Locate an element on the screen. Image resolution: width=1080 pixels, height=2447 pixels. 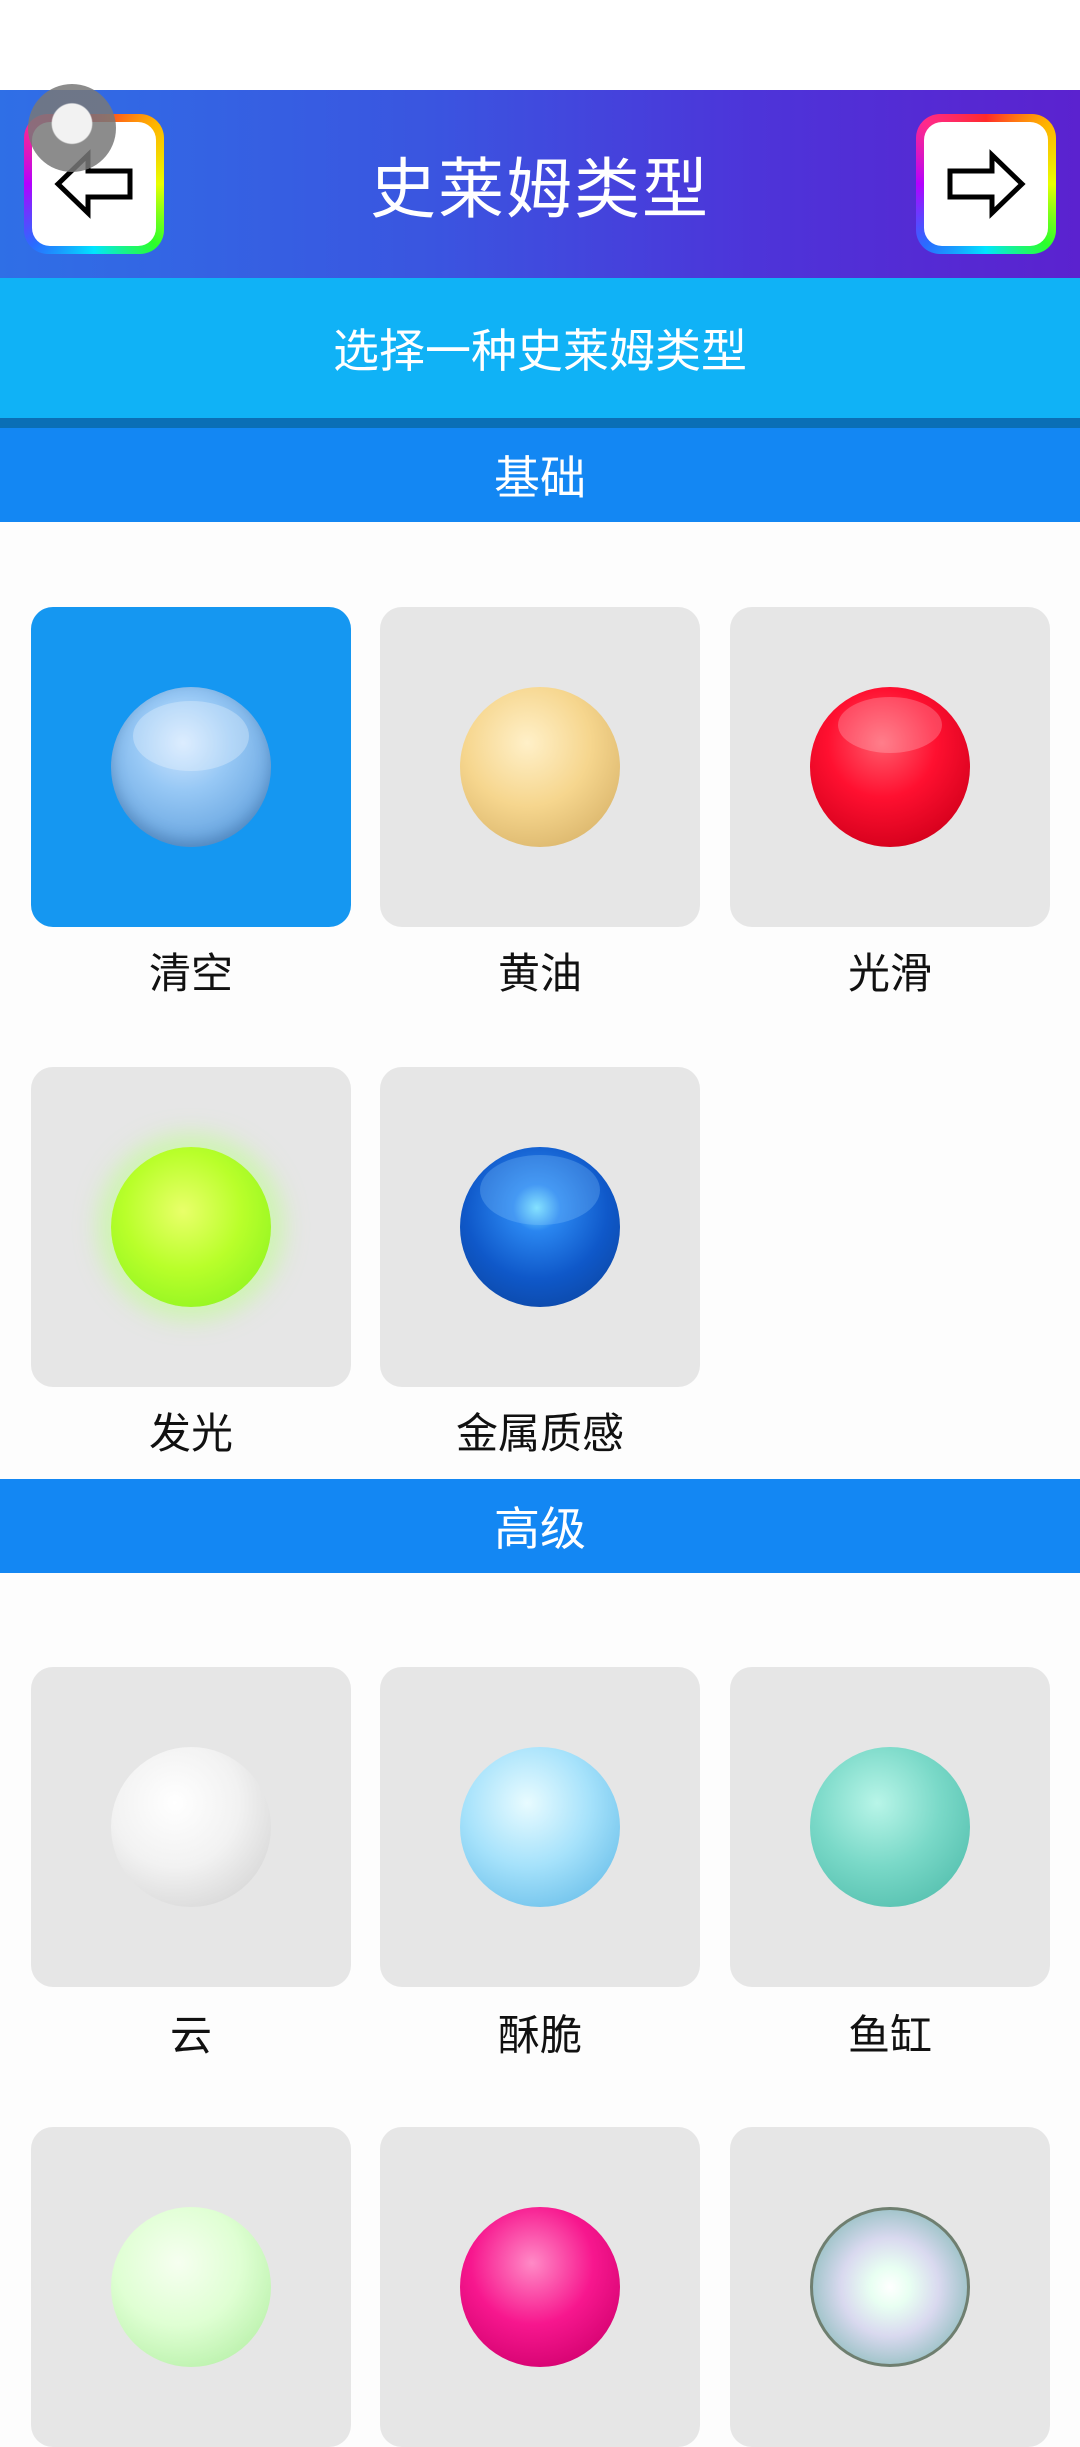
slime-option-label: 金属质感 is located at coordinates (539, 1433).